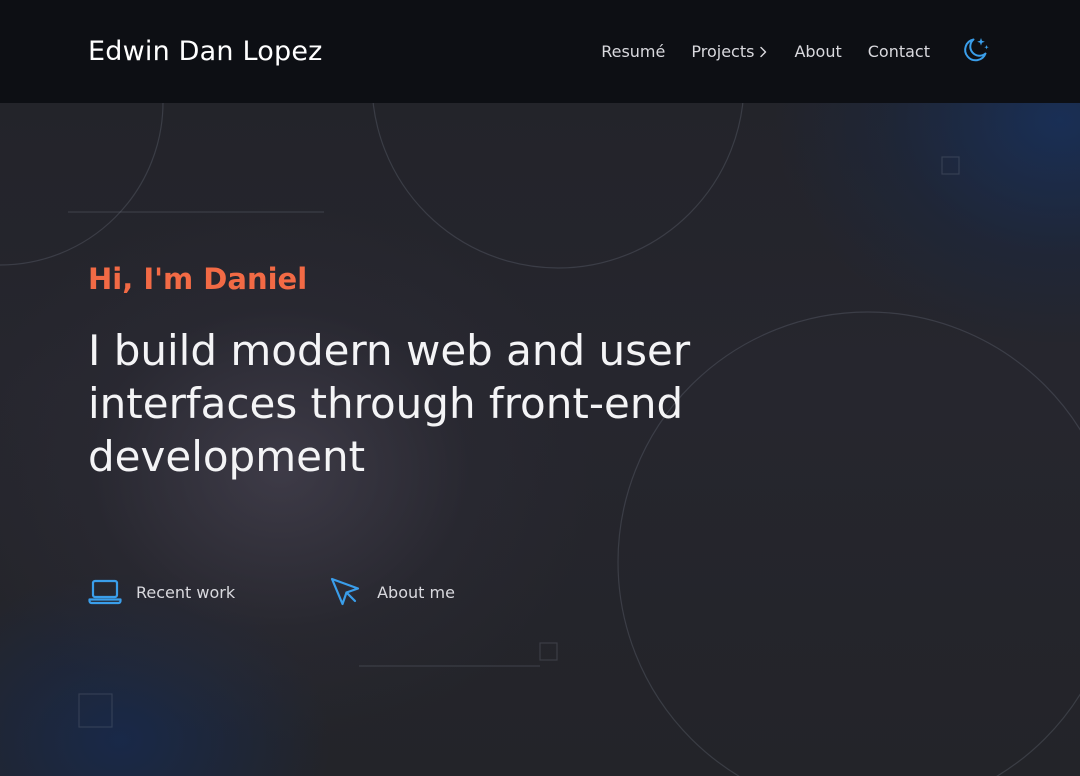  Describe the element at coordinates (763, 52) in the screenshot. I see `chevron-right-icon` at that location.